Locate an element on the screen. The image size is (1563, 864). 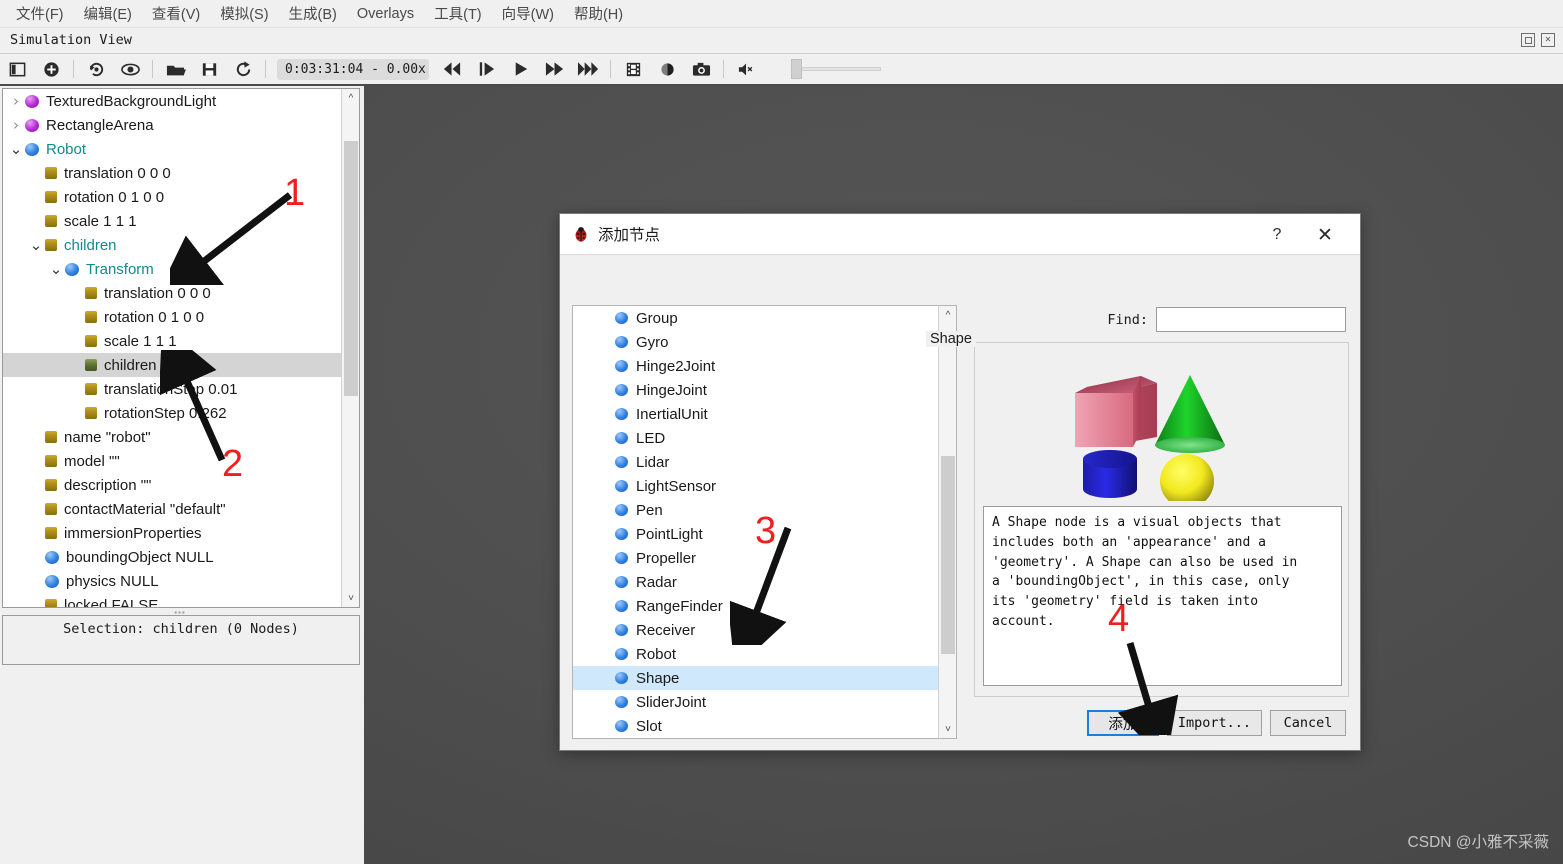
scene-tree-row: description "" is located at coordinates (172, 485).